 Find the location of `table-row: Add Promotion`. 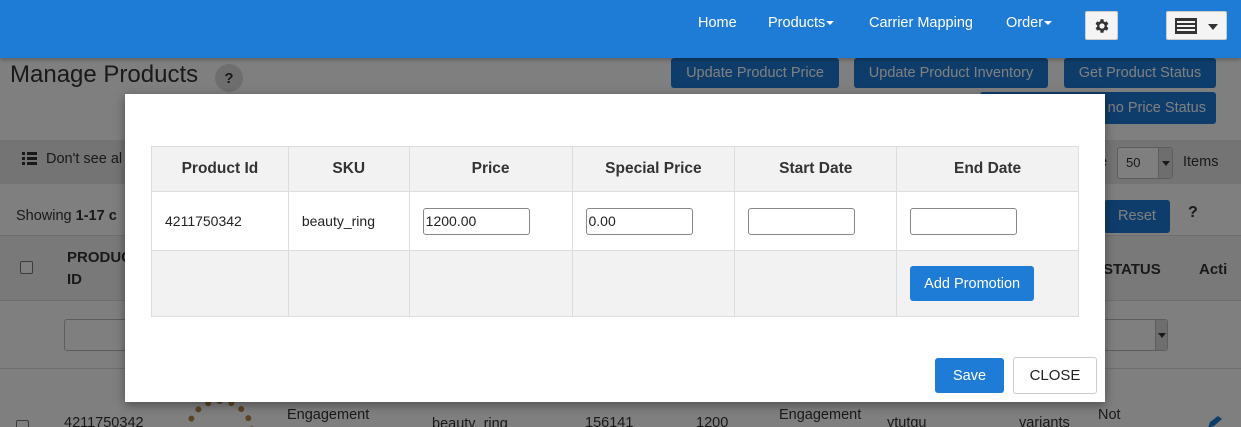

table-row: Add Promotion is located at coordinates (615, 283).